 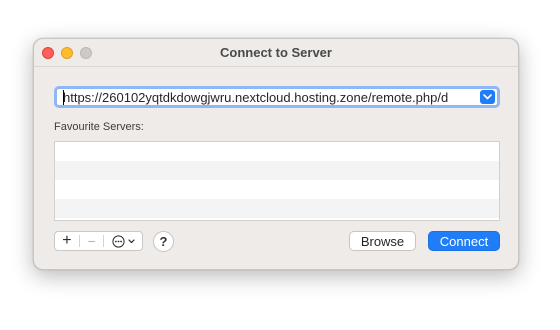 I want to click on remove-favourite-button: −, so click(x=92, y=241).